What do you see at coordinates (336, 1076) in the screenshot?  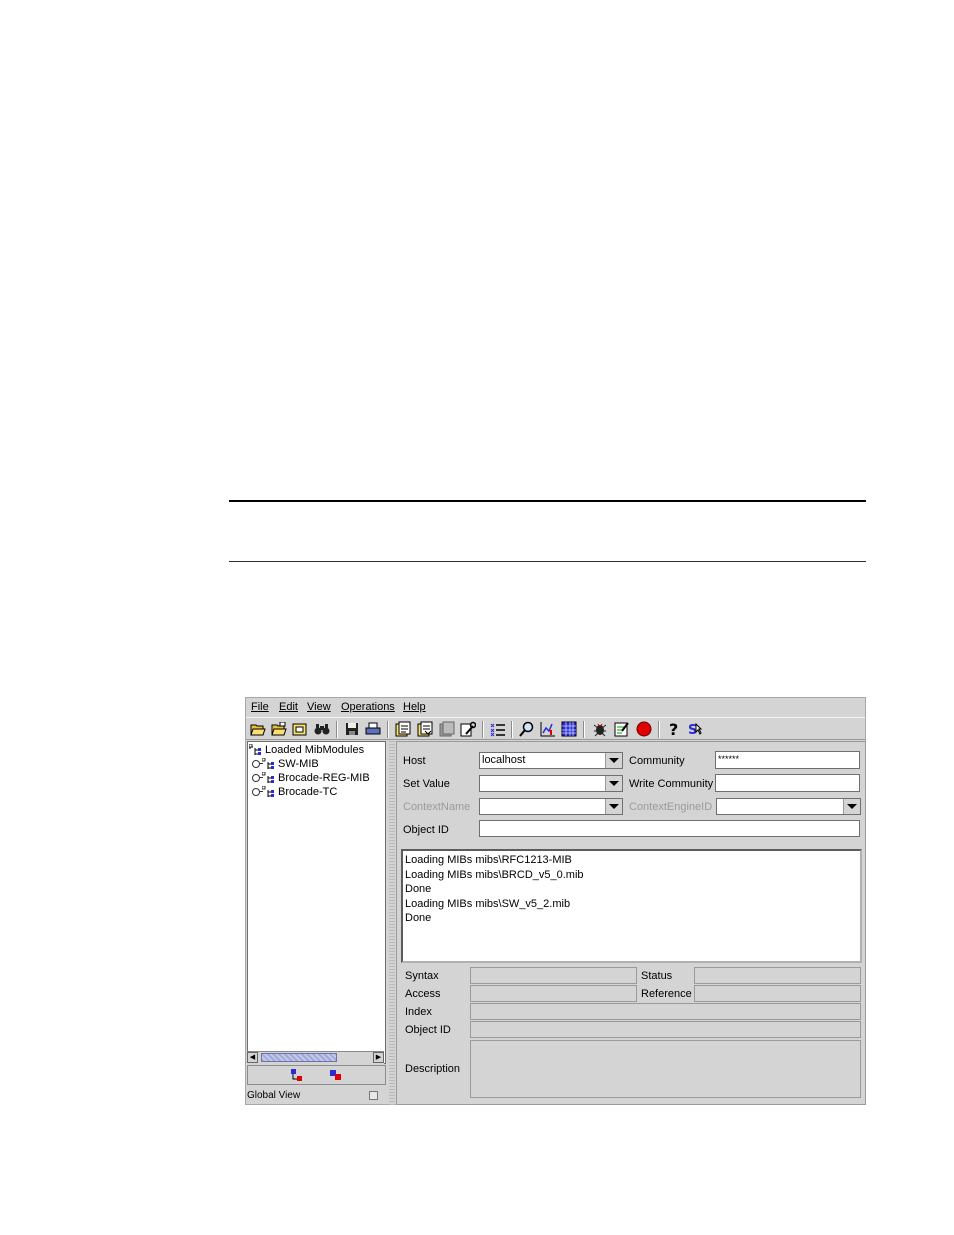 I see `tree-collapse-icon` at bounding box center [336, 1076].